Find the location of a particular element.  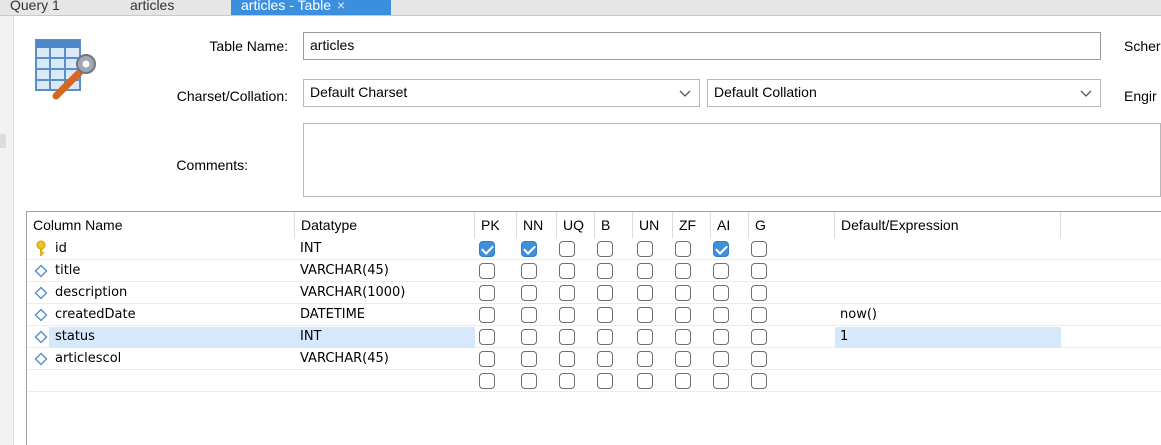

table-row: createdDate DATETIME now() is located at coordinates (594, 315).